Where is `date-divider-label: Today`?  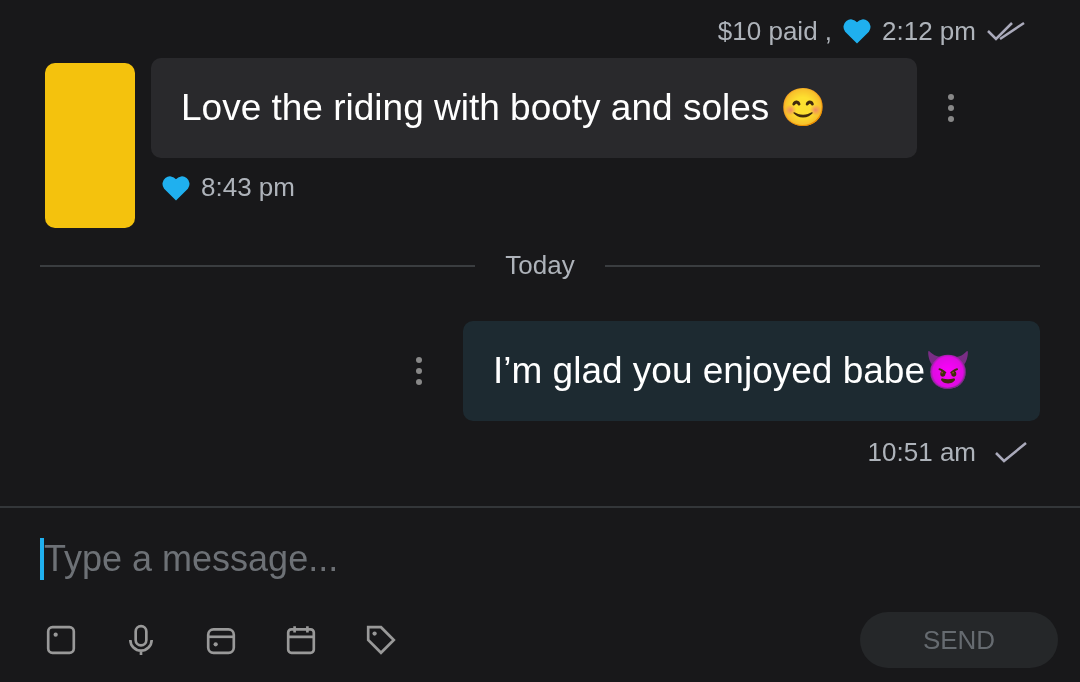 date-divider-label: Today is located at coordinates (540, 265).